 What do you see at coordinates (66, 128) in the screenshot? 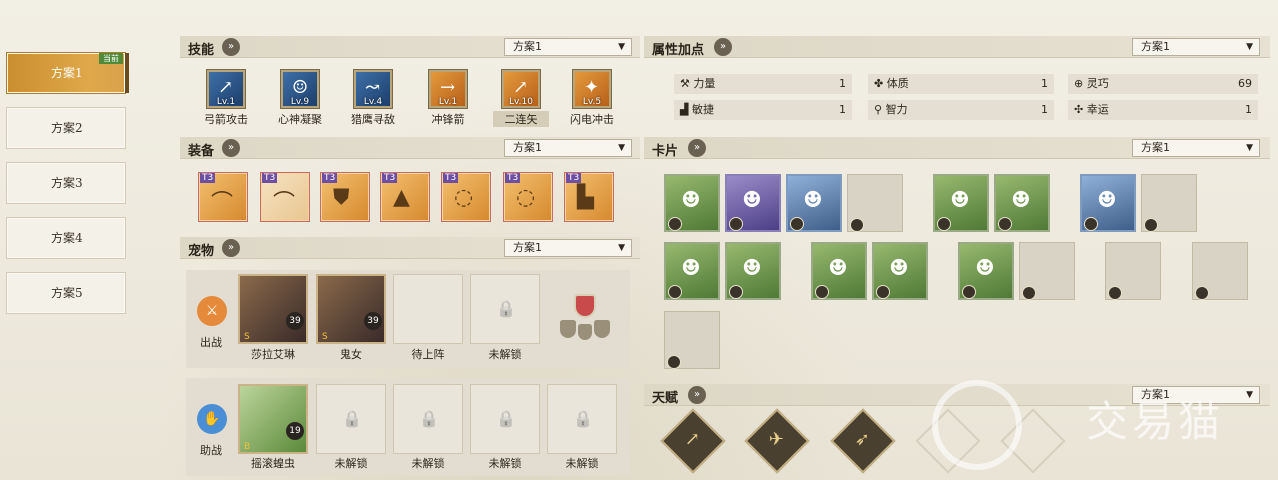
I see `plan-item-2: 方案2` at bounding box center [66, 128].